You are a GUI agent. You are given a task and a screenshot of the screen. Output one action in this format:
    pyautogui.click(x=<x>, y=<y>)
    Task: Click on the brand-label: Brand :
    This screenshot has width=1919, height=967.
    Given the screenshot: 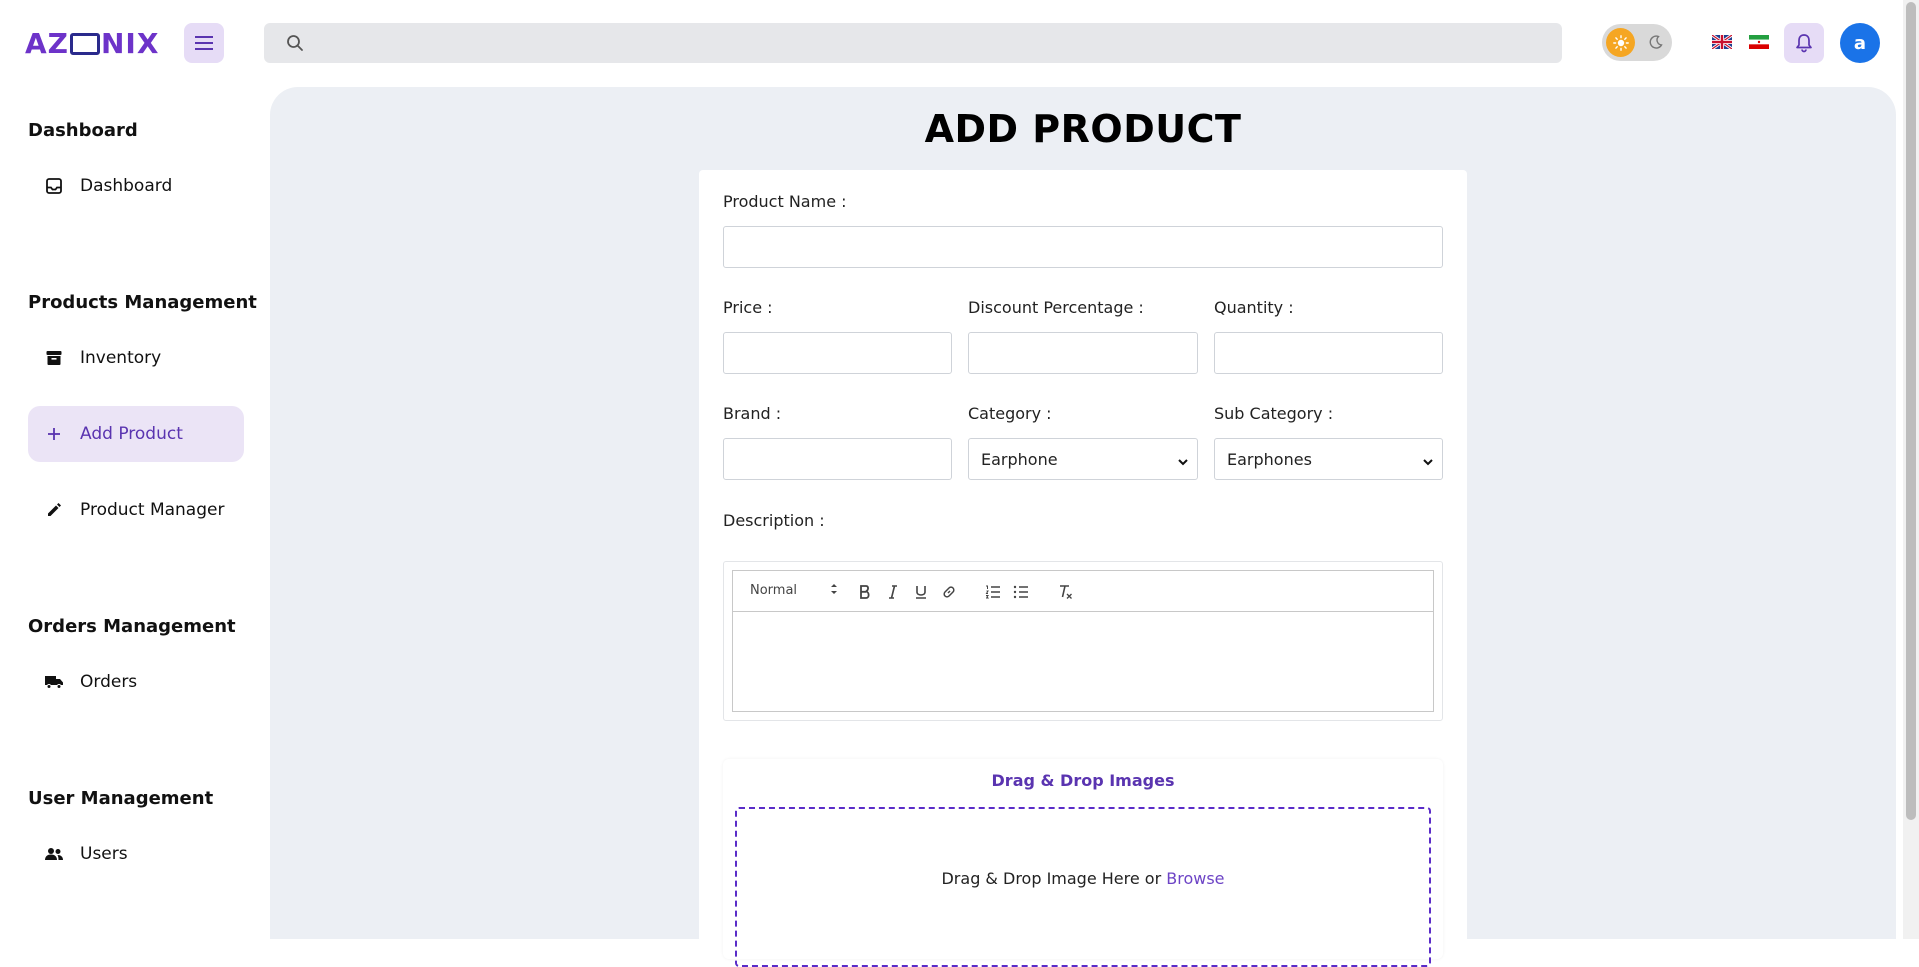 What is the action you would take?
    pyautogui.click(x=752, y=413)
    